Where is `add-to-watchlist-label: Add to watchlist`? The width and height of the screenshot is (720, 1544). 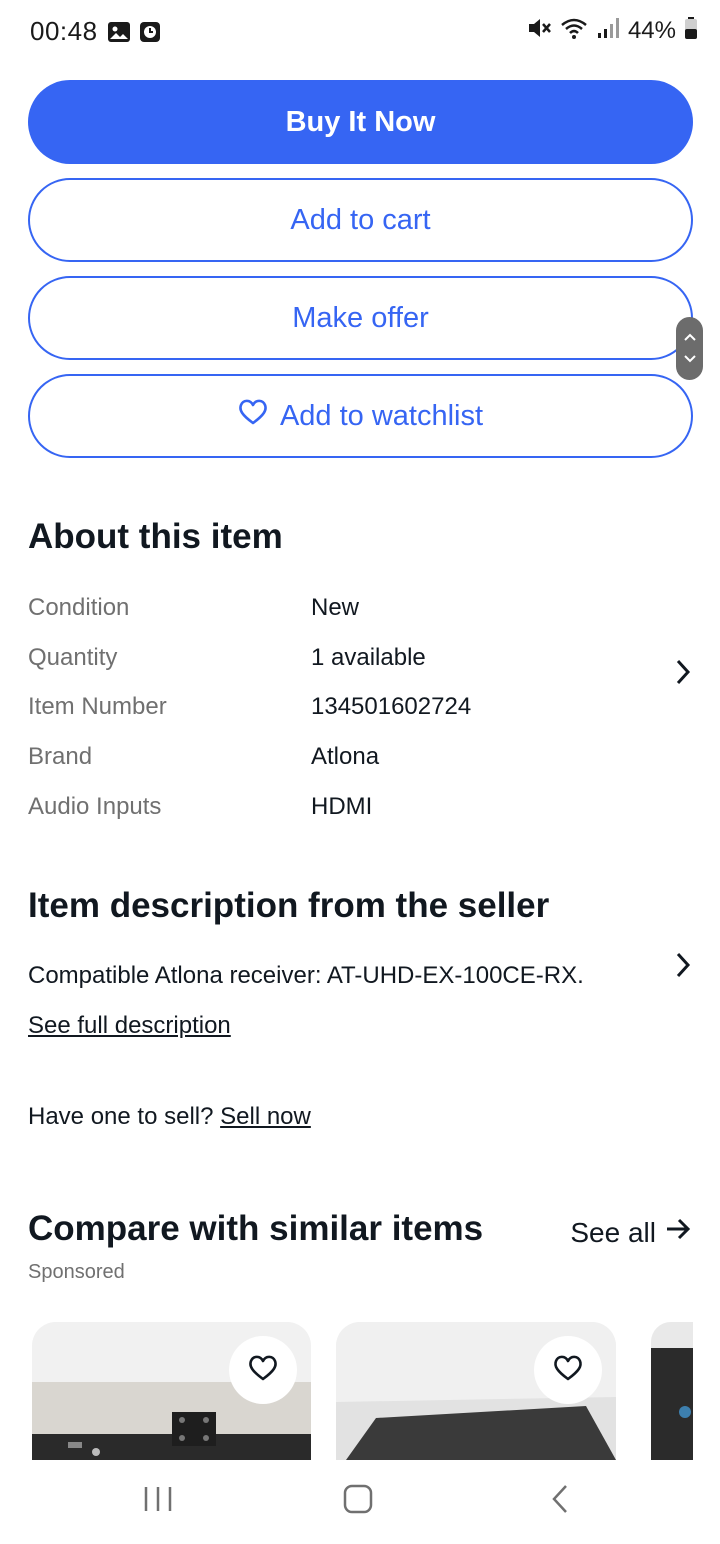 add-to-watchlist-label: Add to watchlist is located at coordinates (381, 415).